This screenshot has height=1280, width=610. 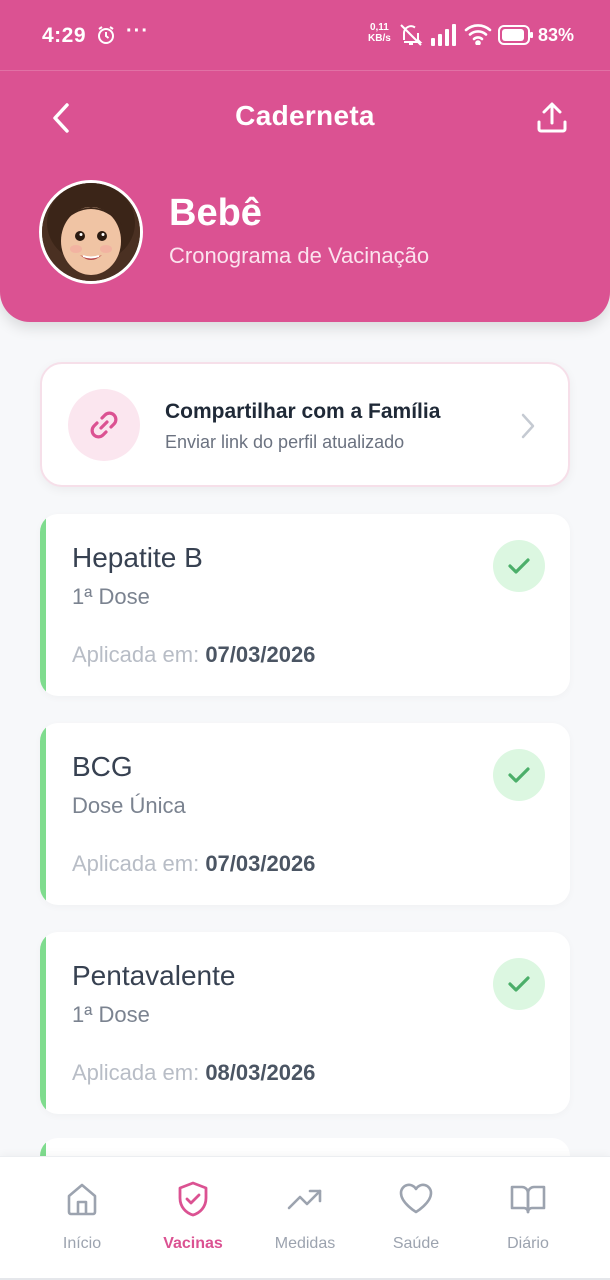 What do you see at coordinates (305, 1243) in the screenshot?
I see `nav-label: Medidas` at bounding box center [305, 1243].